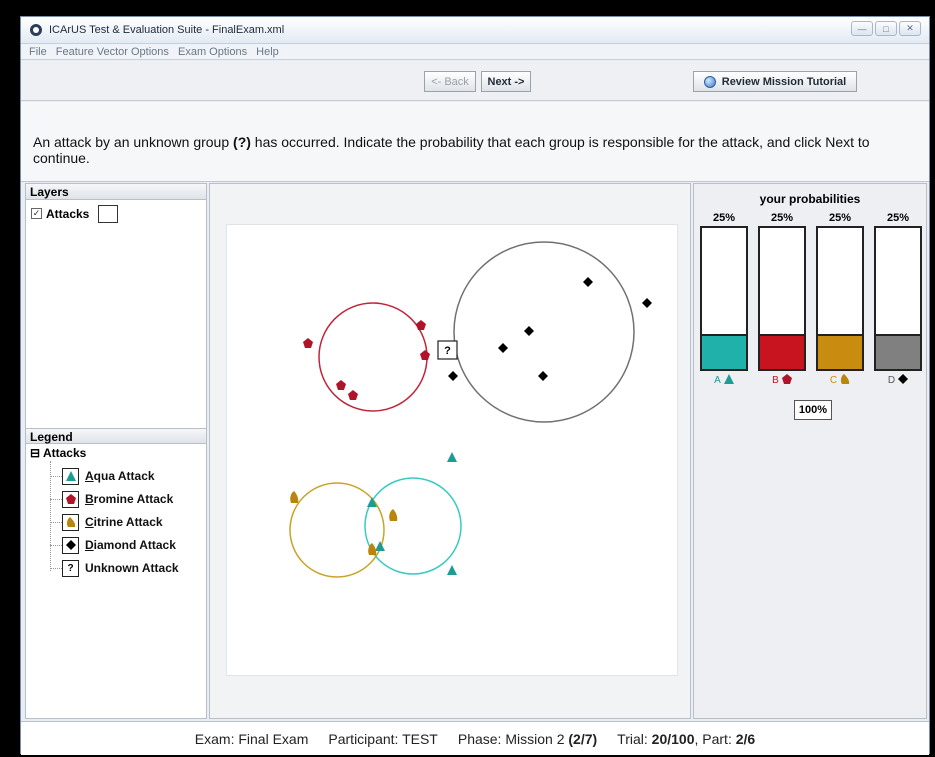  I want to click on probability-bar-d: 25% D, so click(898, 299).